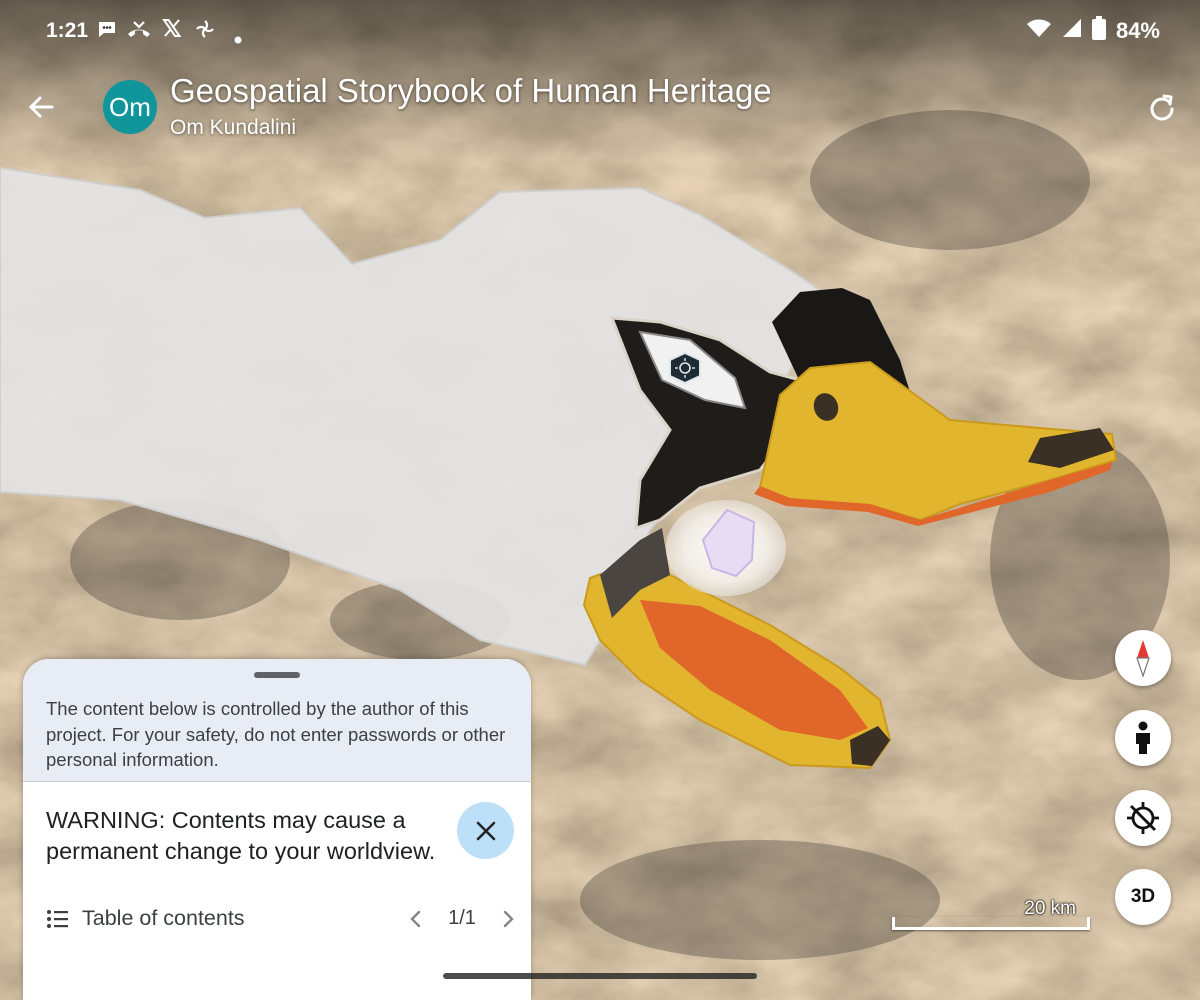 Image resolution: width=1200 pixels, height=1000 pixels. Describe the element at coordinates (130, 107) in the screenshot. I see `avatar: Om` at that location.